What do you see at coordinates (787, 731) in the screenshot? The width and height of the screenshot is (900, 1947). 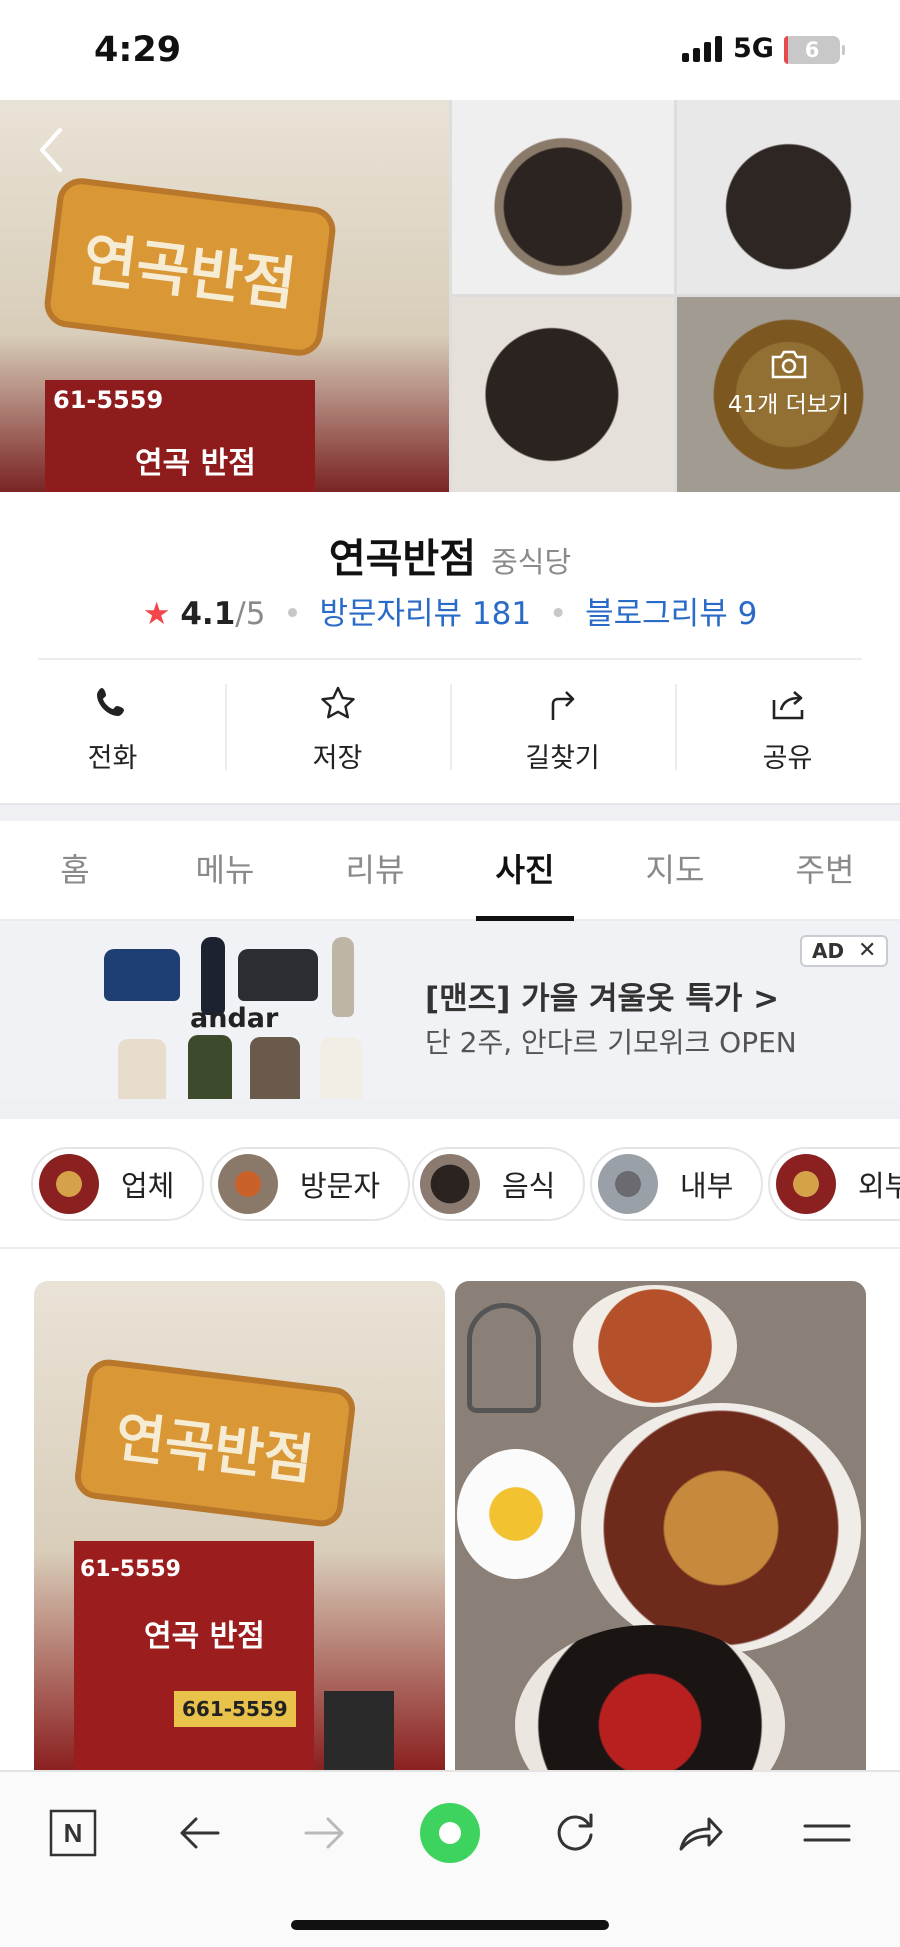 I see `share-button: 공유` at bounding box center [787, 731].